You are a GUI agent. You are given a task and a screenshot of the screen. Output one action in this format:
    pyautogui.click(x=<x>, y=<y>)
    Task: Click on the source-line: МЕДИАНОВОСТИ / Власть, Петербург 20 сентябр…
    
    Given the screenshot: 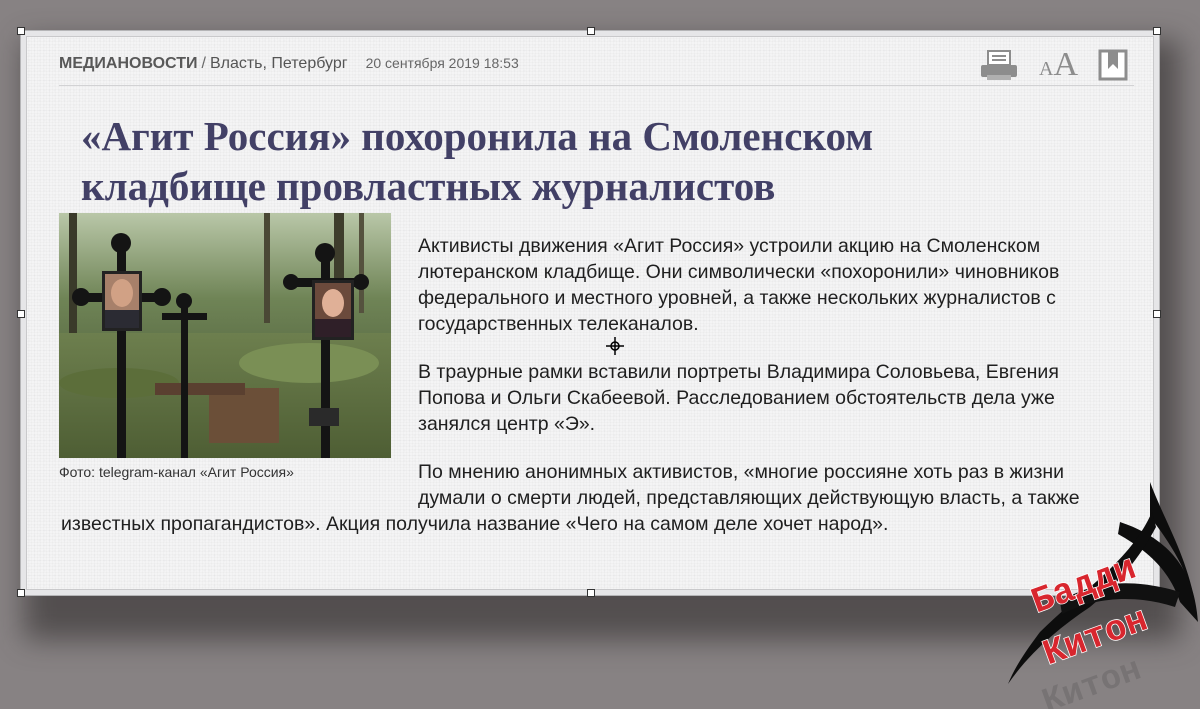 What is the action you would take?
    pyautogui.click(x=289, y=64)
    